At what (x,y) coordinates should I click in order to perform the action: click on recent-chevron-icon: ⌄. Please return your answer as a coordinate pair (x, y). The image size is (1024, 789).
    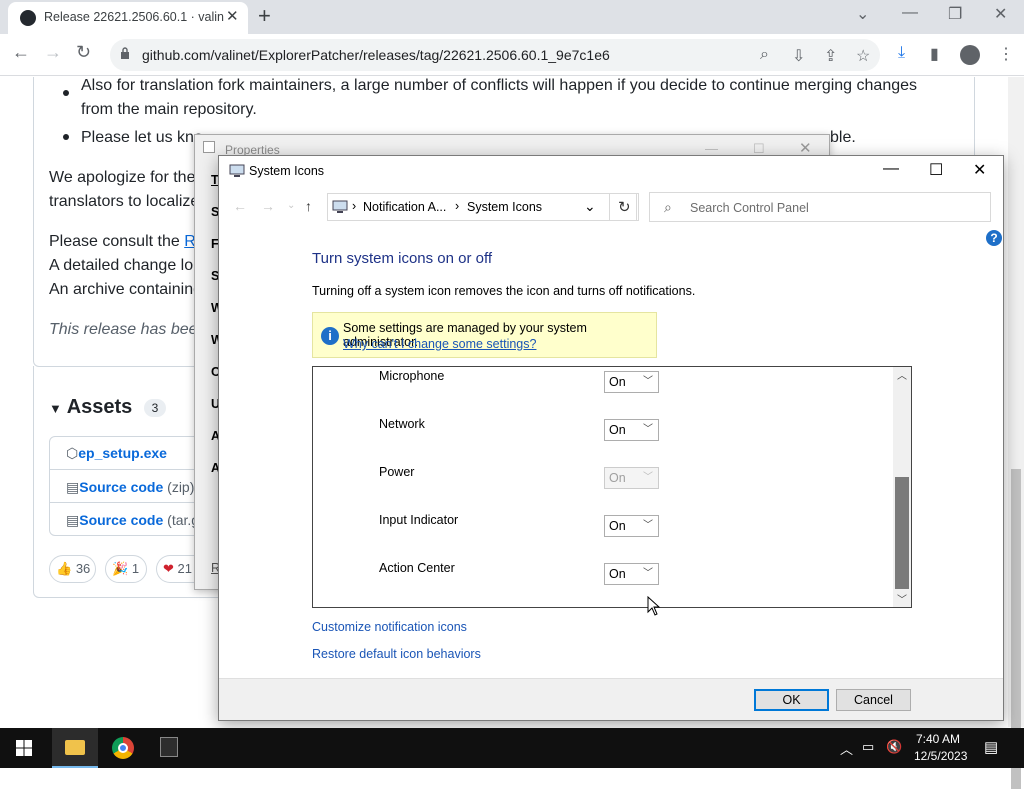
    Looking at the image, I should click on (291, 205).